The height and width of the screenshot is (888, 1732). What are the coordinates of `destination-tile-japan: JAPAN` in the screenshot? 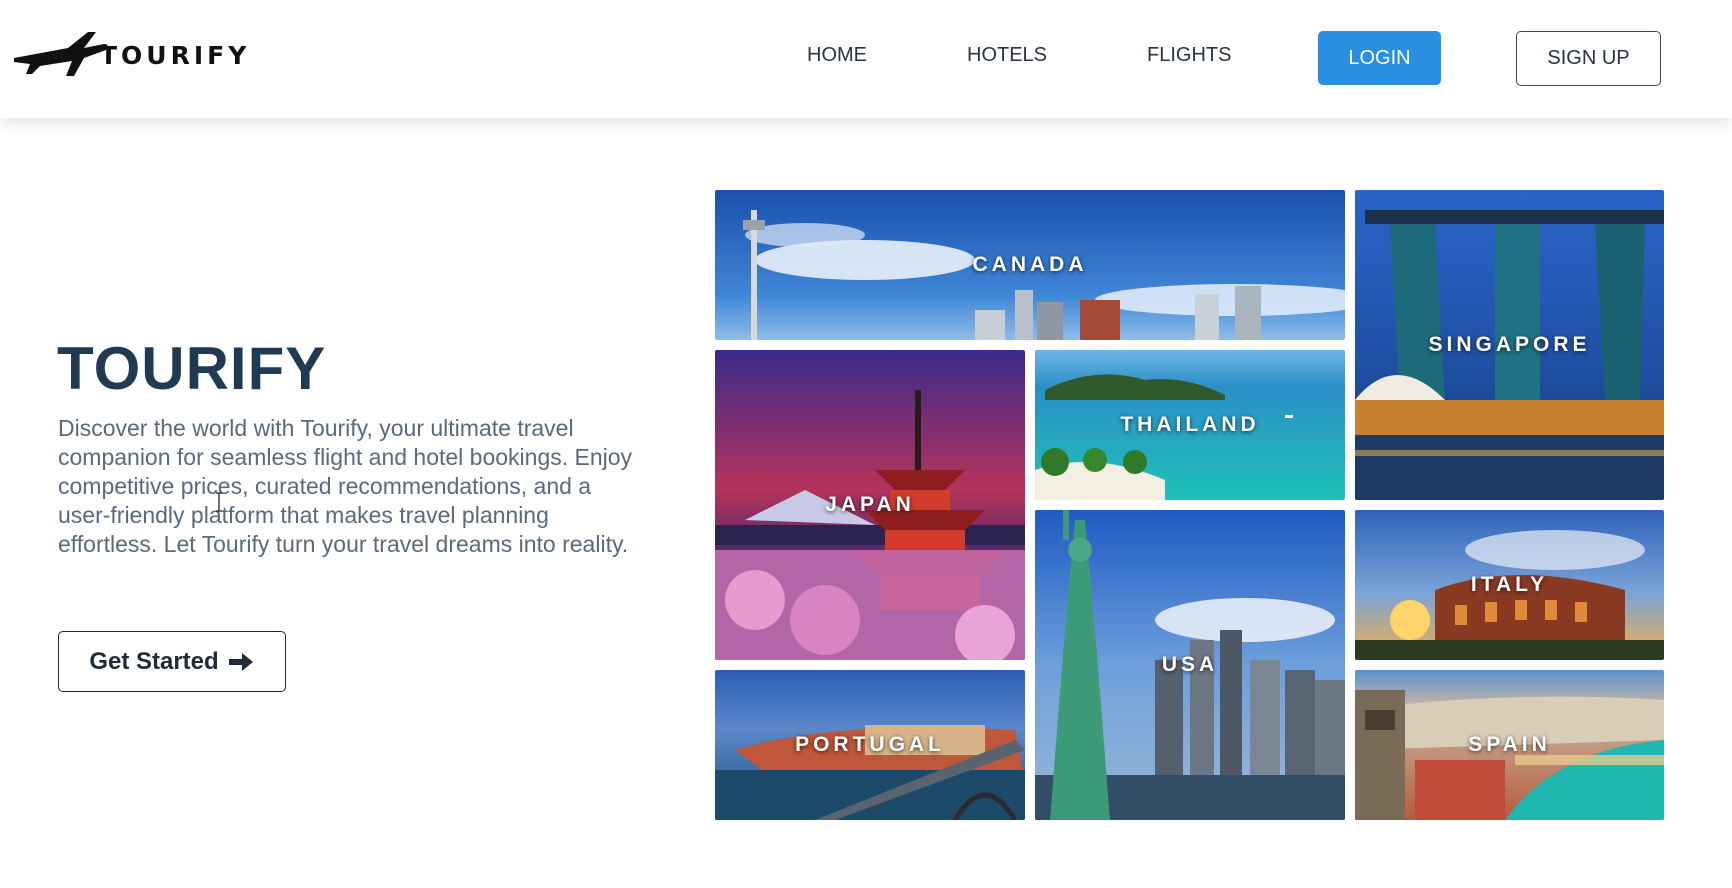 It's located at (870, 505).